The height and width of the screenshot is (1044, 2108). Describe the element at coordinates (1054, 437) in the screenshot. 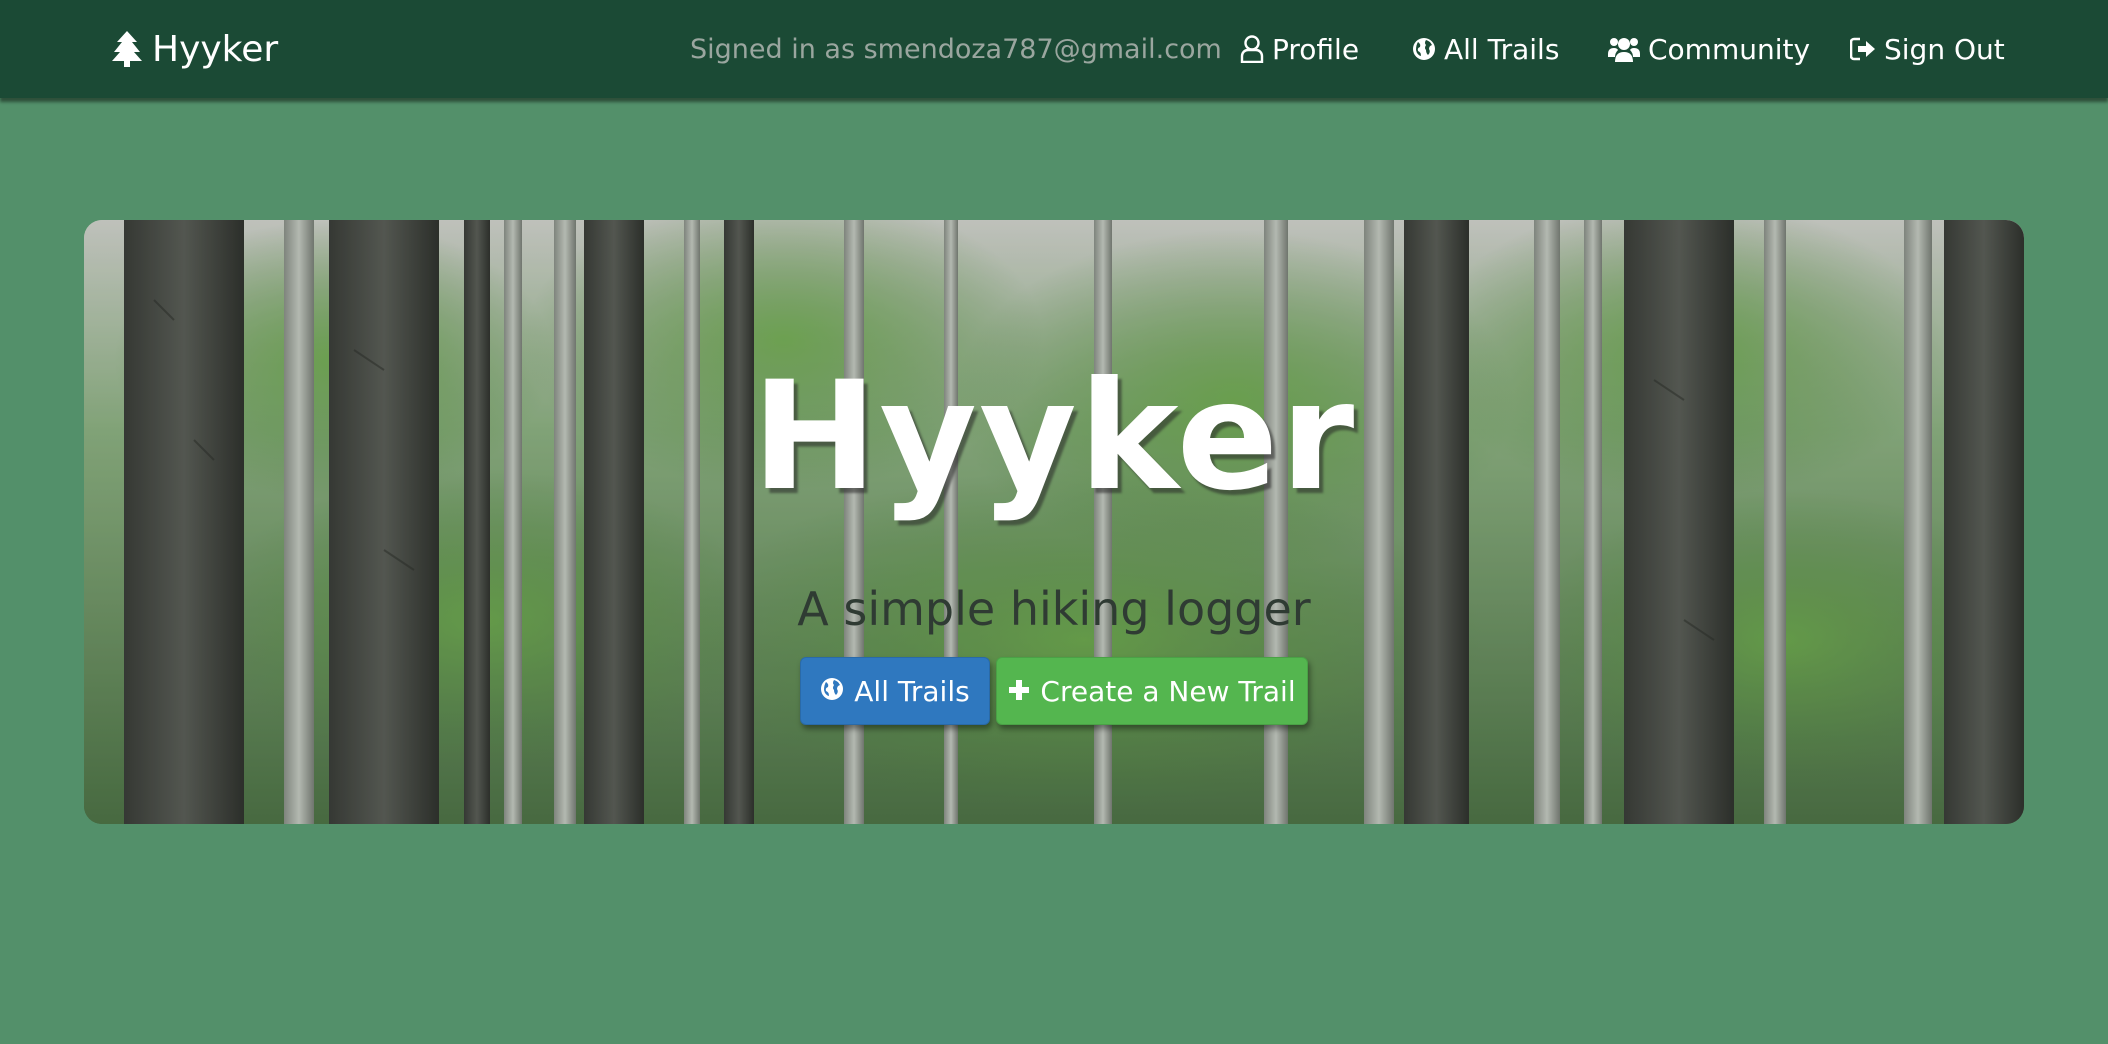

I see `hero-title: Hyyker` at that location.